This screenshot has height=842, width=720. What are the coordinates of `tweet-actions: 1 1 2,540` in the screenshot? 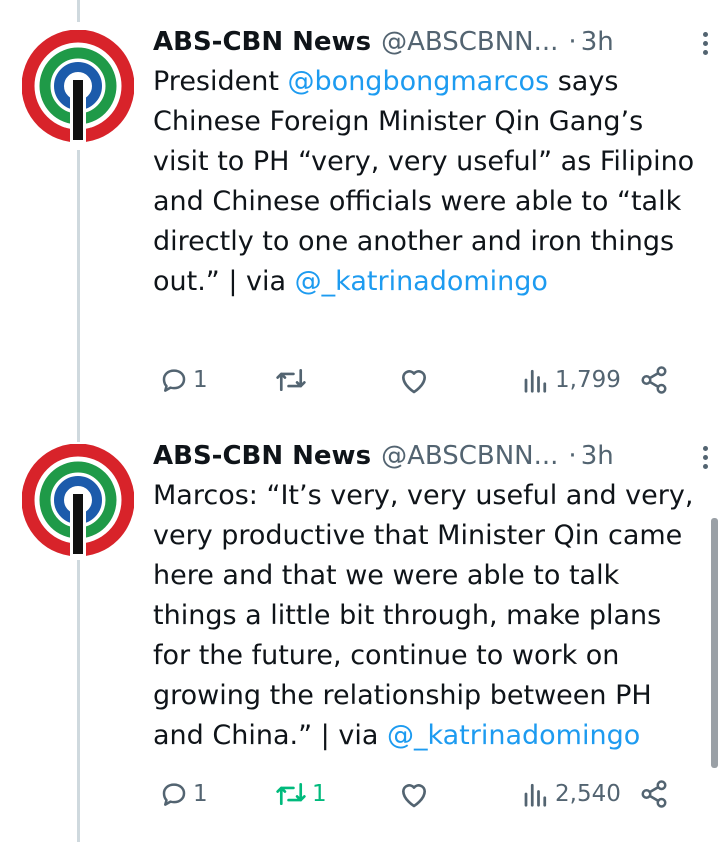 It's located at (425, 794).